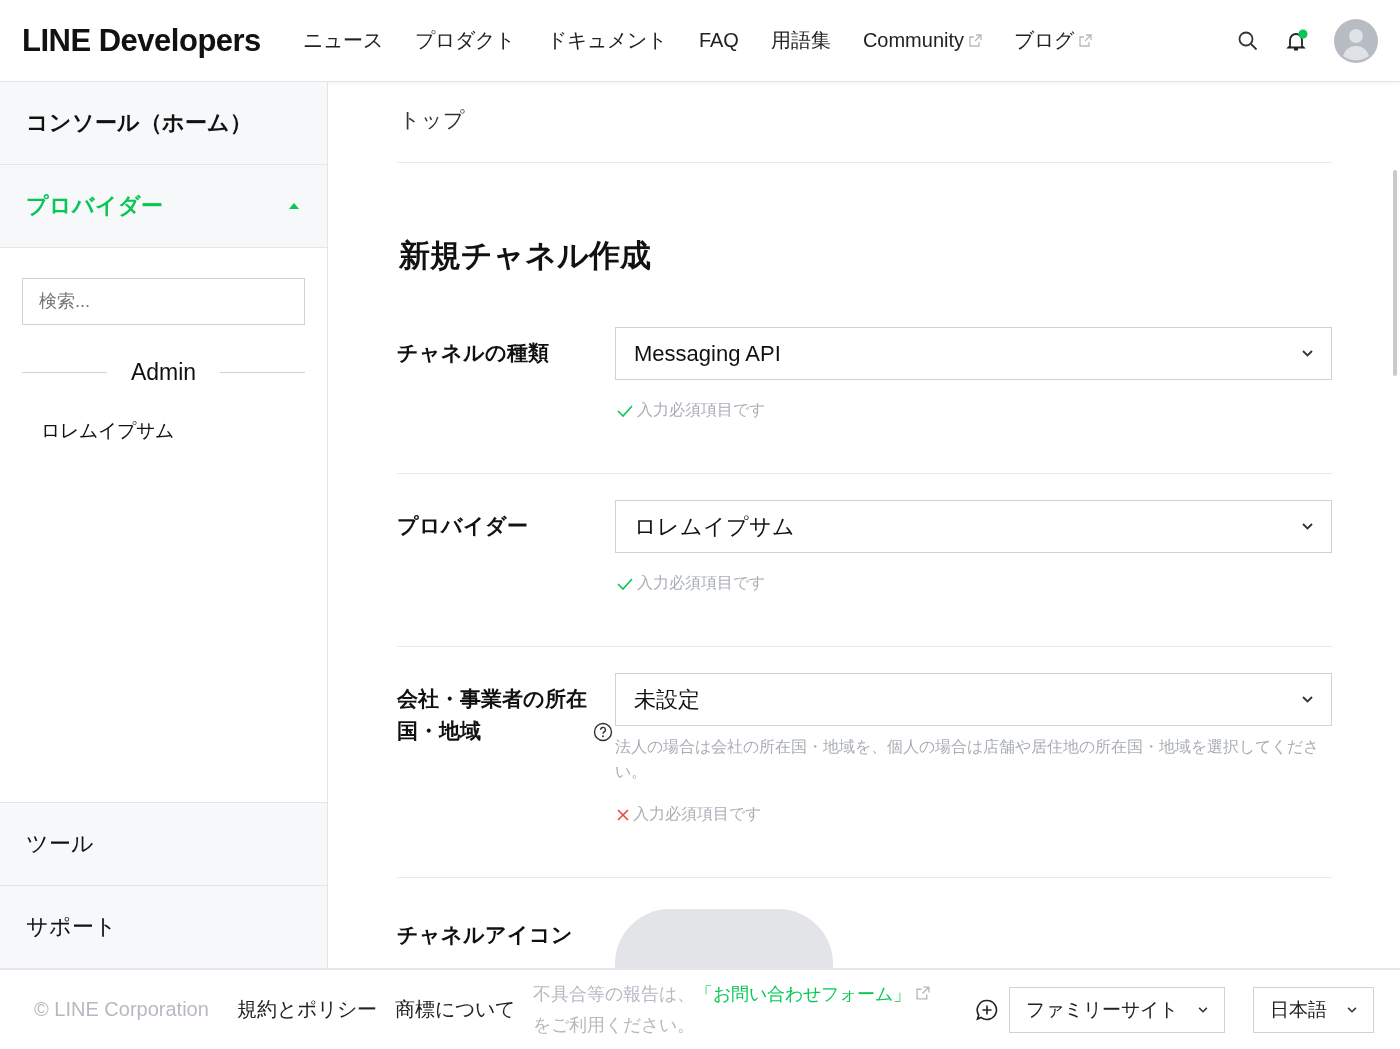  I want to click on breadcrumb: トップ, so click(864, 122).